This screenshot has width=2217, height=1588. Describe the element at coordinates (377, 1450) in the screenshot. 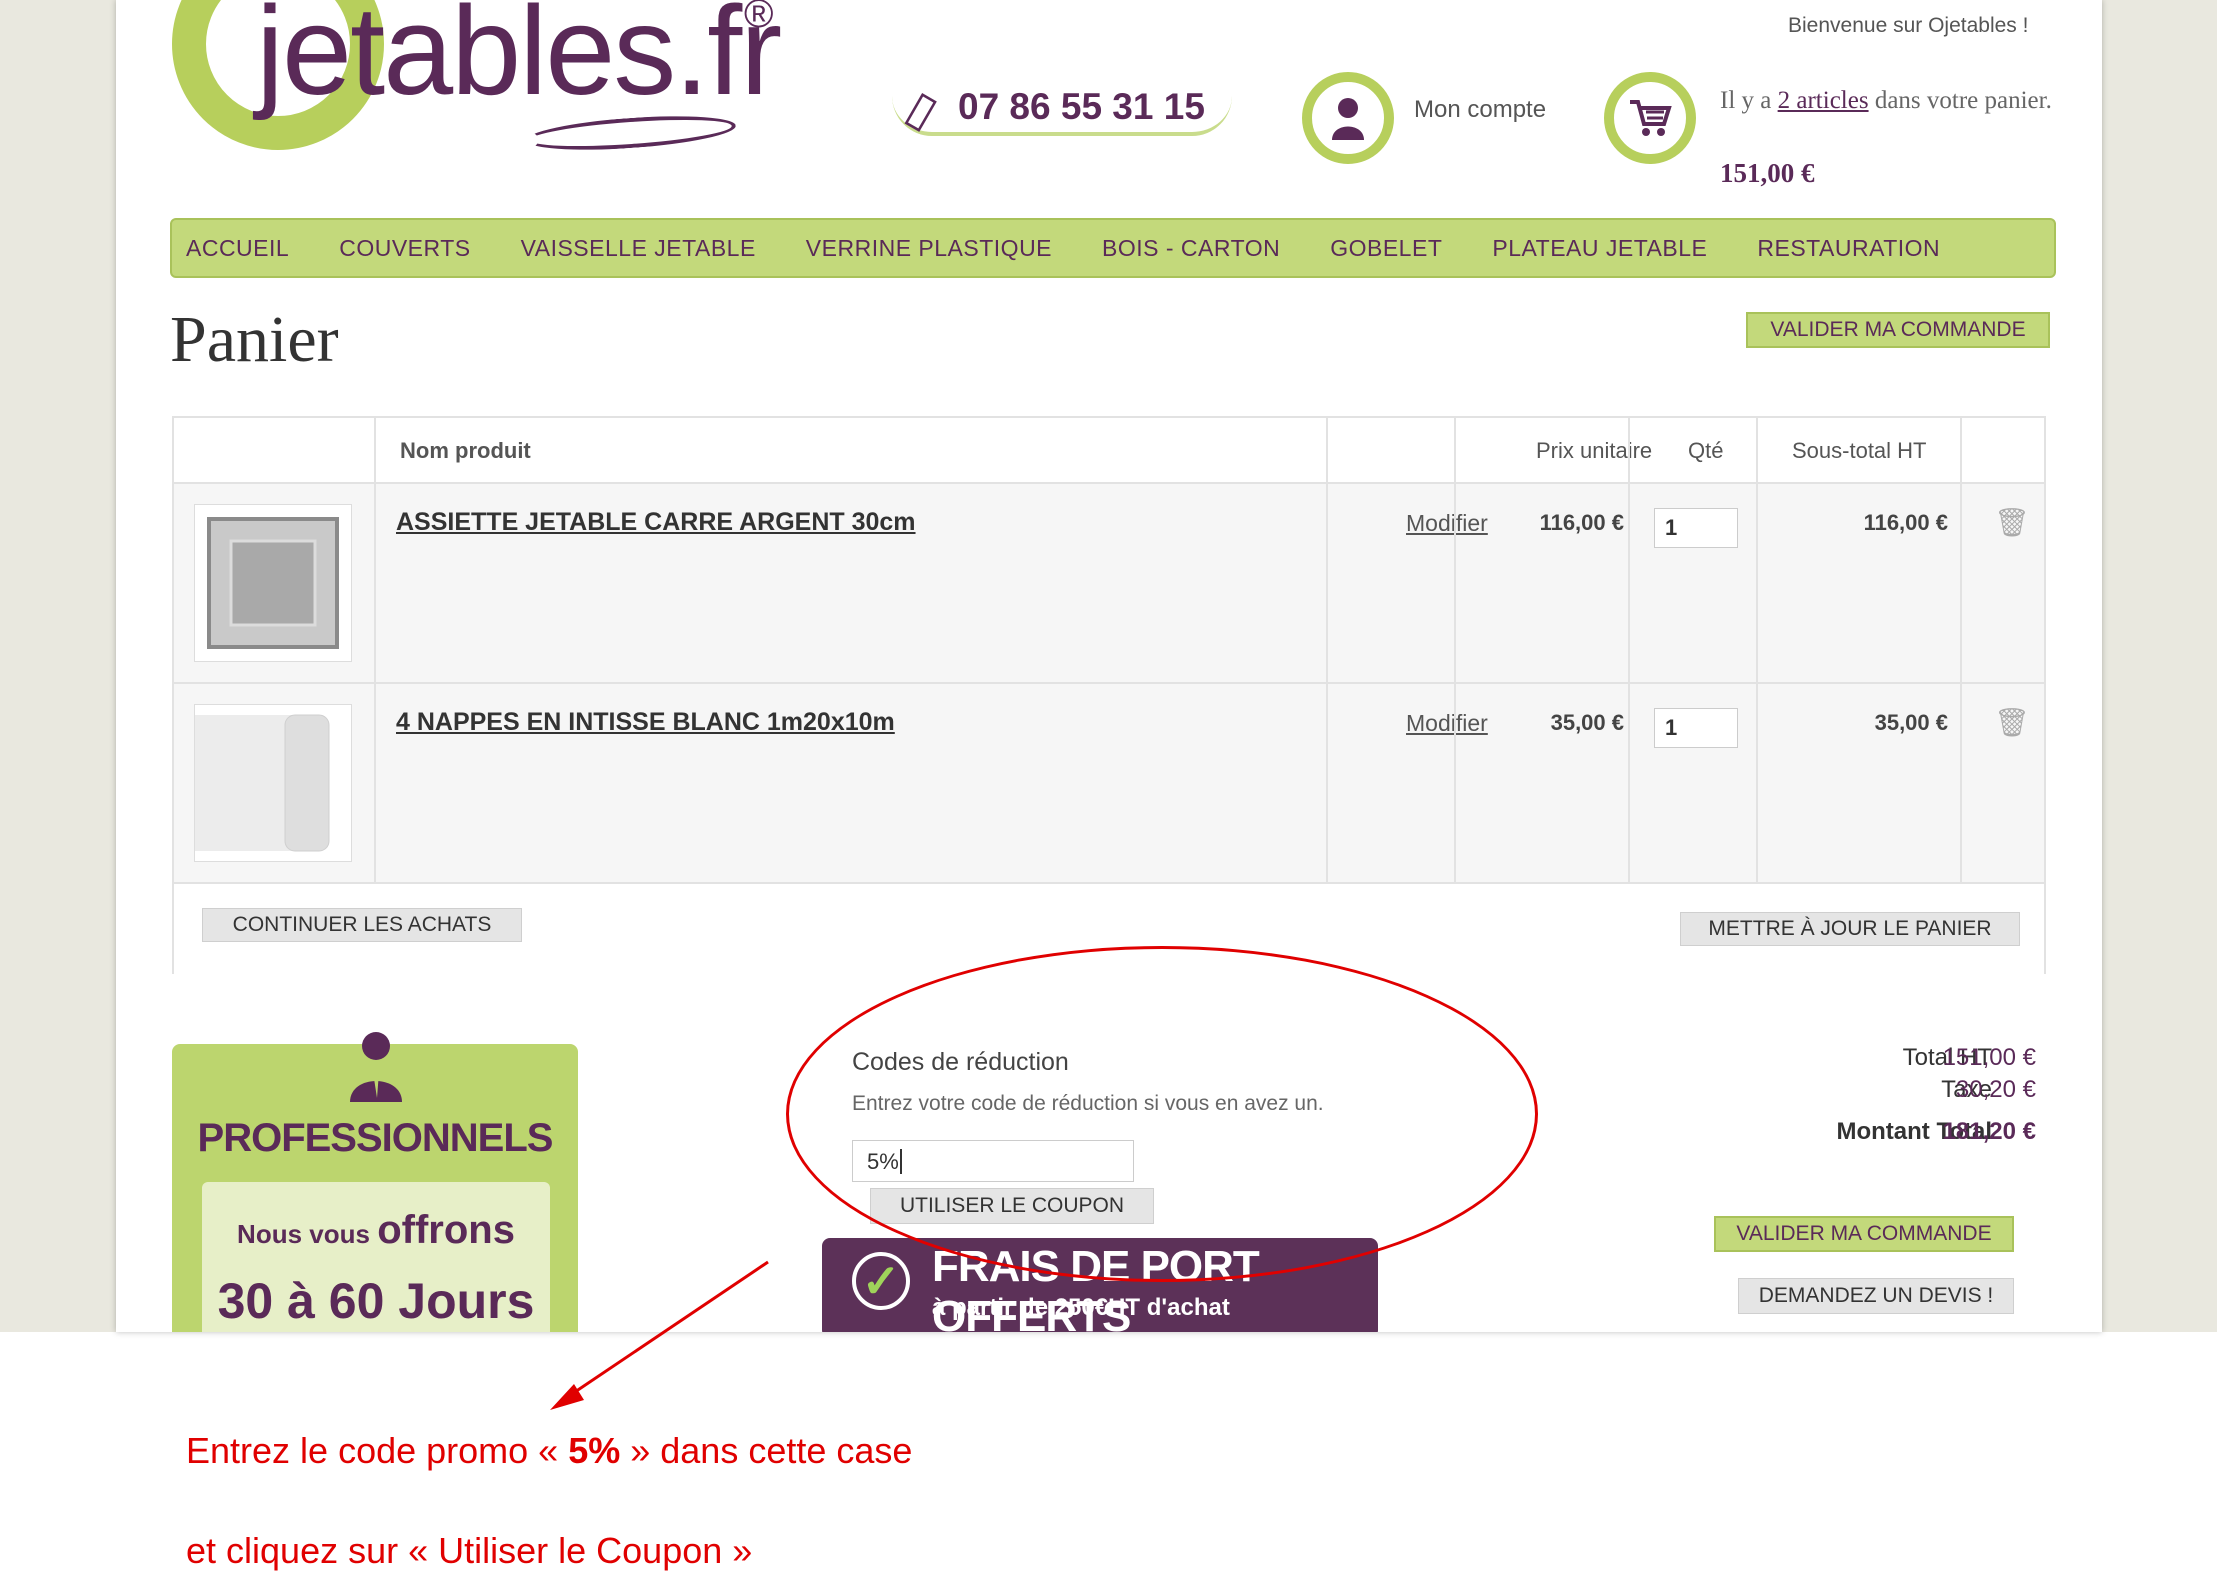

I see `annotation-text: Entrez le code promo «` at that location.